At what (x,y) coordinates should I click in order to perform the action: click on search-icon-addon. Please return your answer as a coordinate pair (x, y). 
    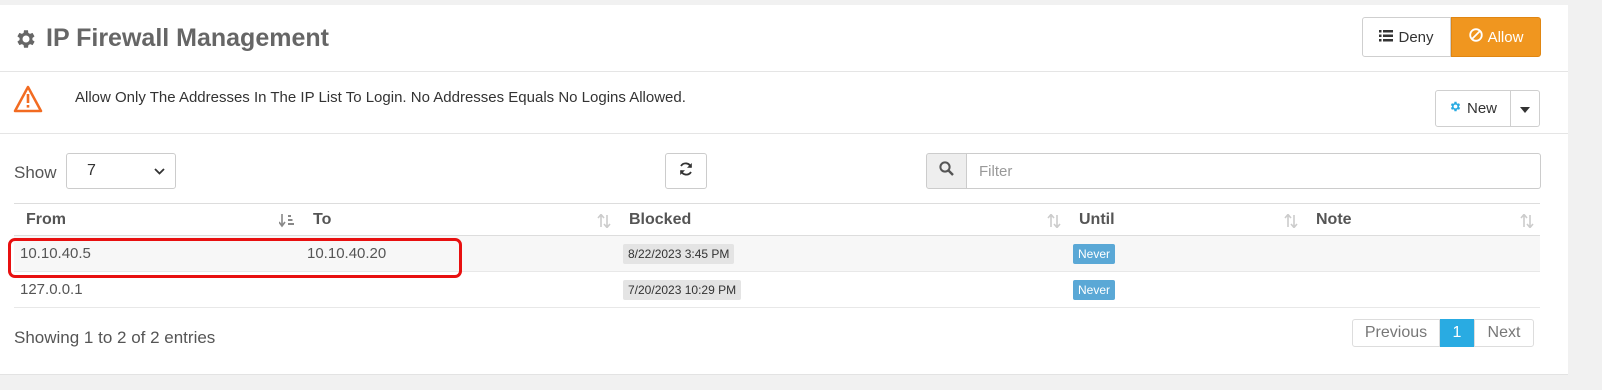
    Looking at the image, I should click on (946, 171).